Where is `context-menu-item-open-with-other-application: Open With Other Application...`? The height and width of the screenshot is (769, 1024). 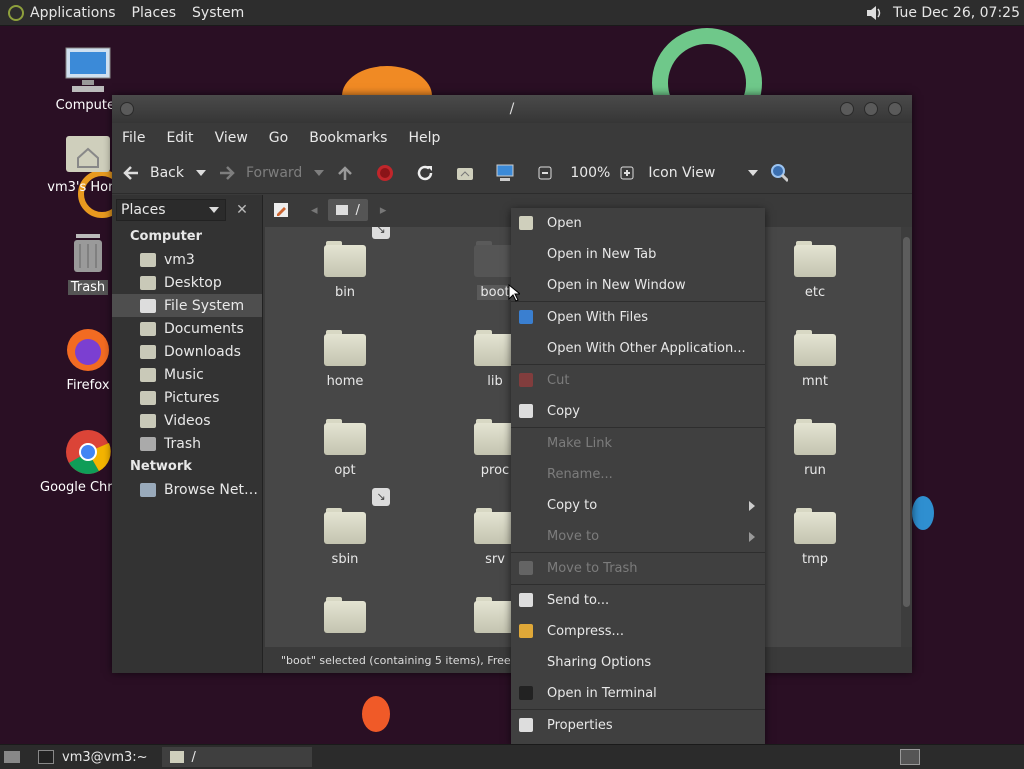 context-menu-item-open-with-other-application: Open With Other Application... is located at coordinates (638, 348).